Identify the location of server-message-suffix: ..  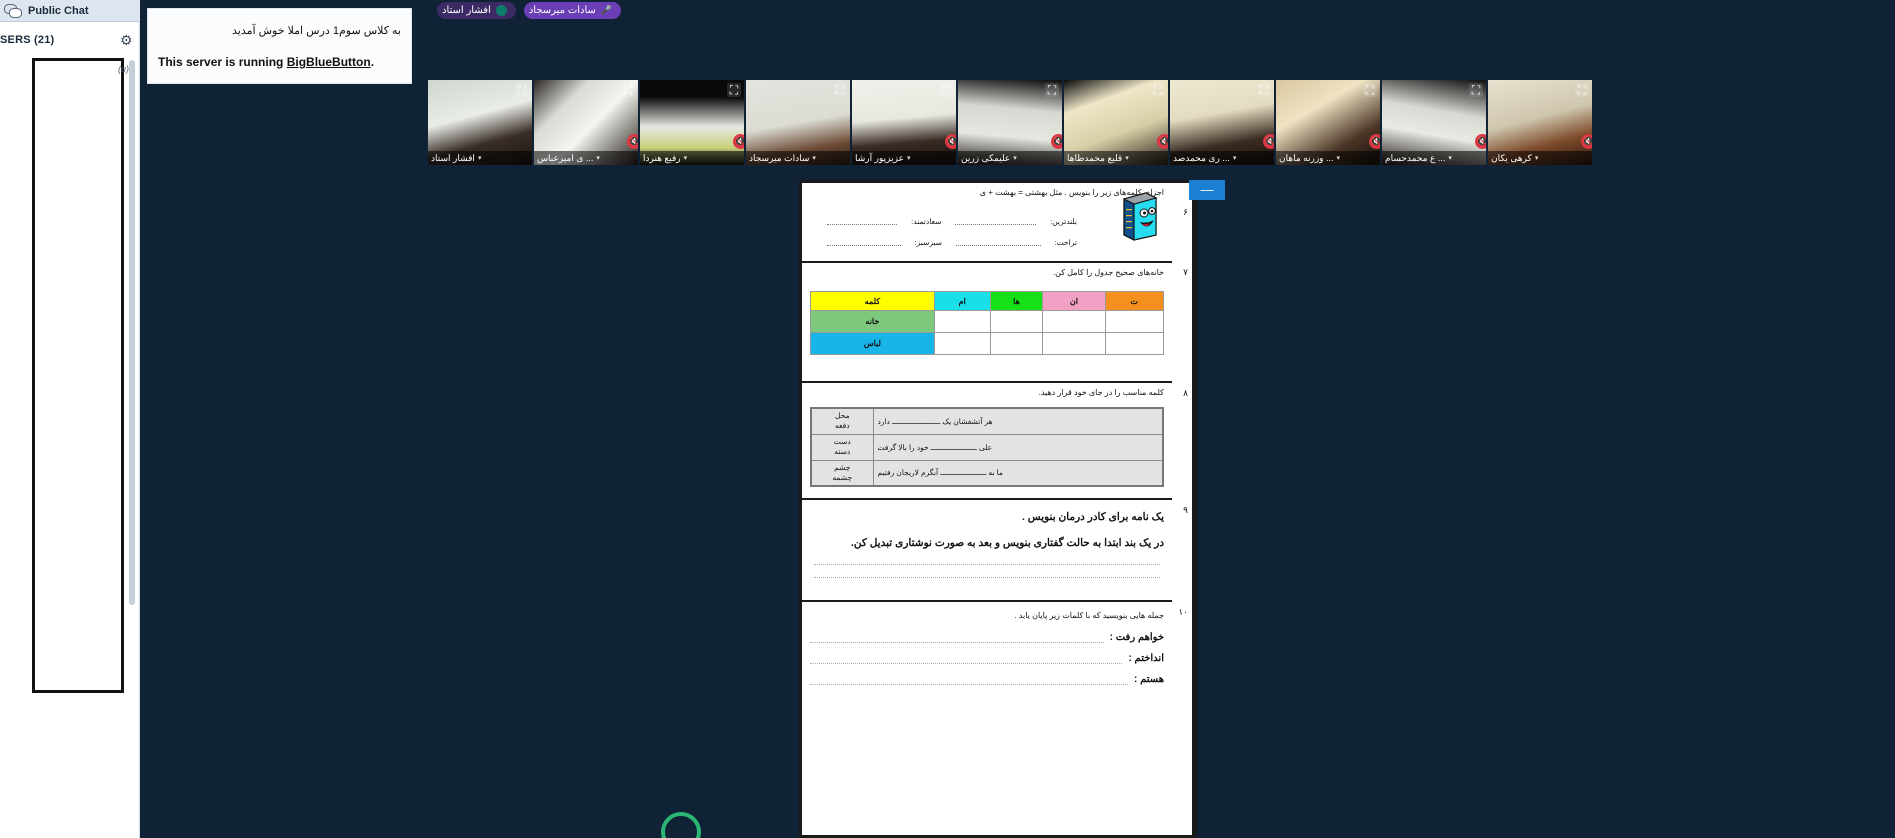
(372, 62).